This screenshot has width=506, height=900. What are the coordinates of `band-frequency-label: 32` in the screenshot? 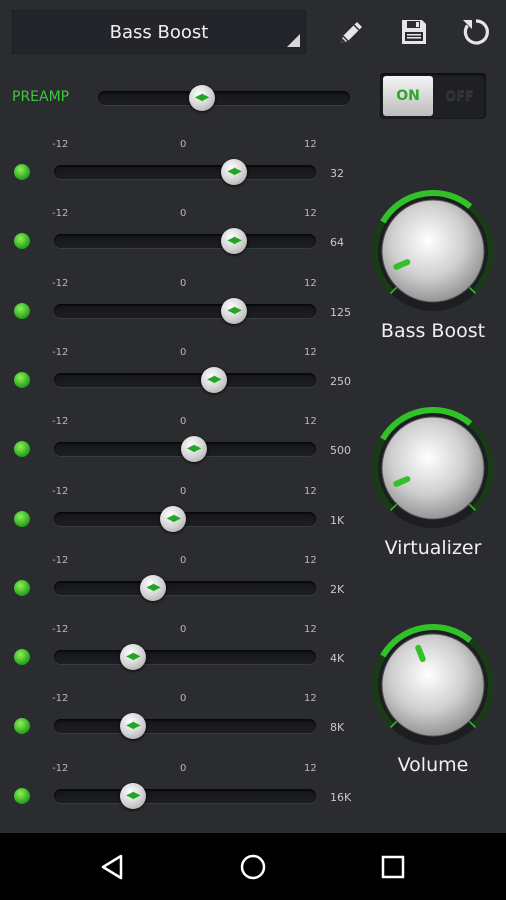 It's located at (337, 173).